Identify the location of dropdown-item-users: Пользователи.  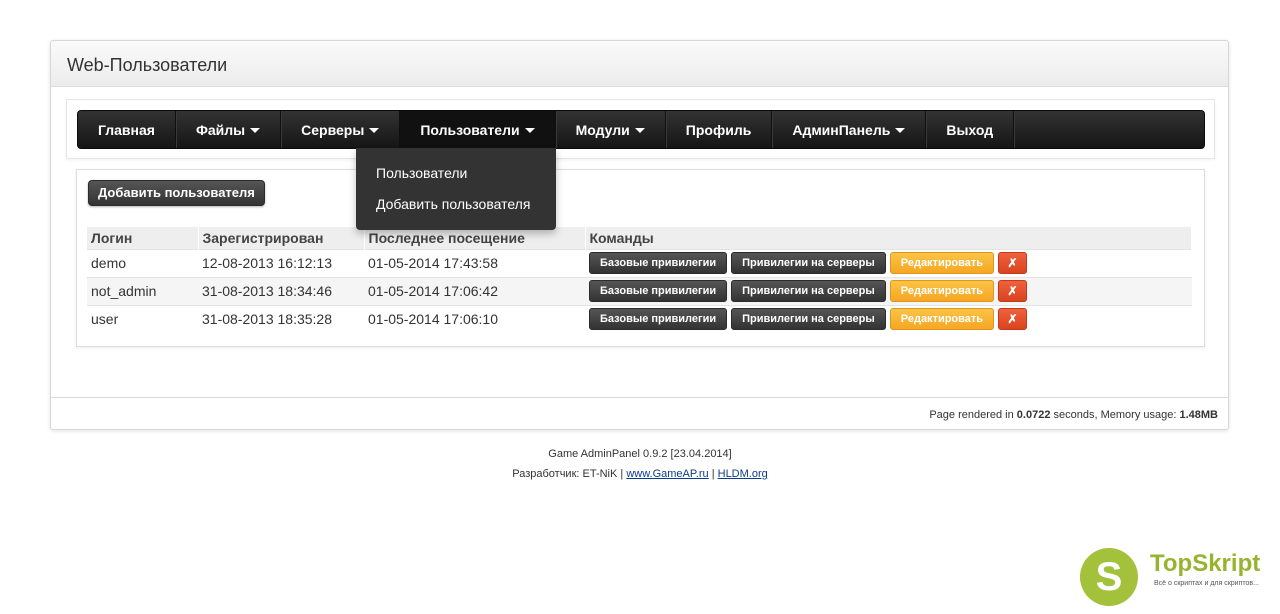
(456, 173).